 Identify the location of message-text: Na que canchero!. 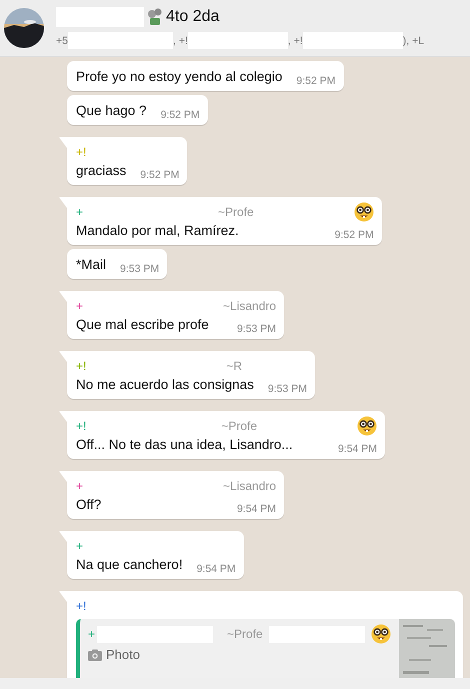
(129, 565).